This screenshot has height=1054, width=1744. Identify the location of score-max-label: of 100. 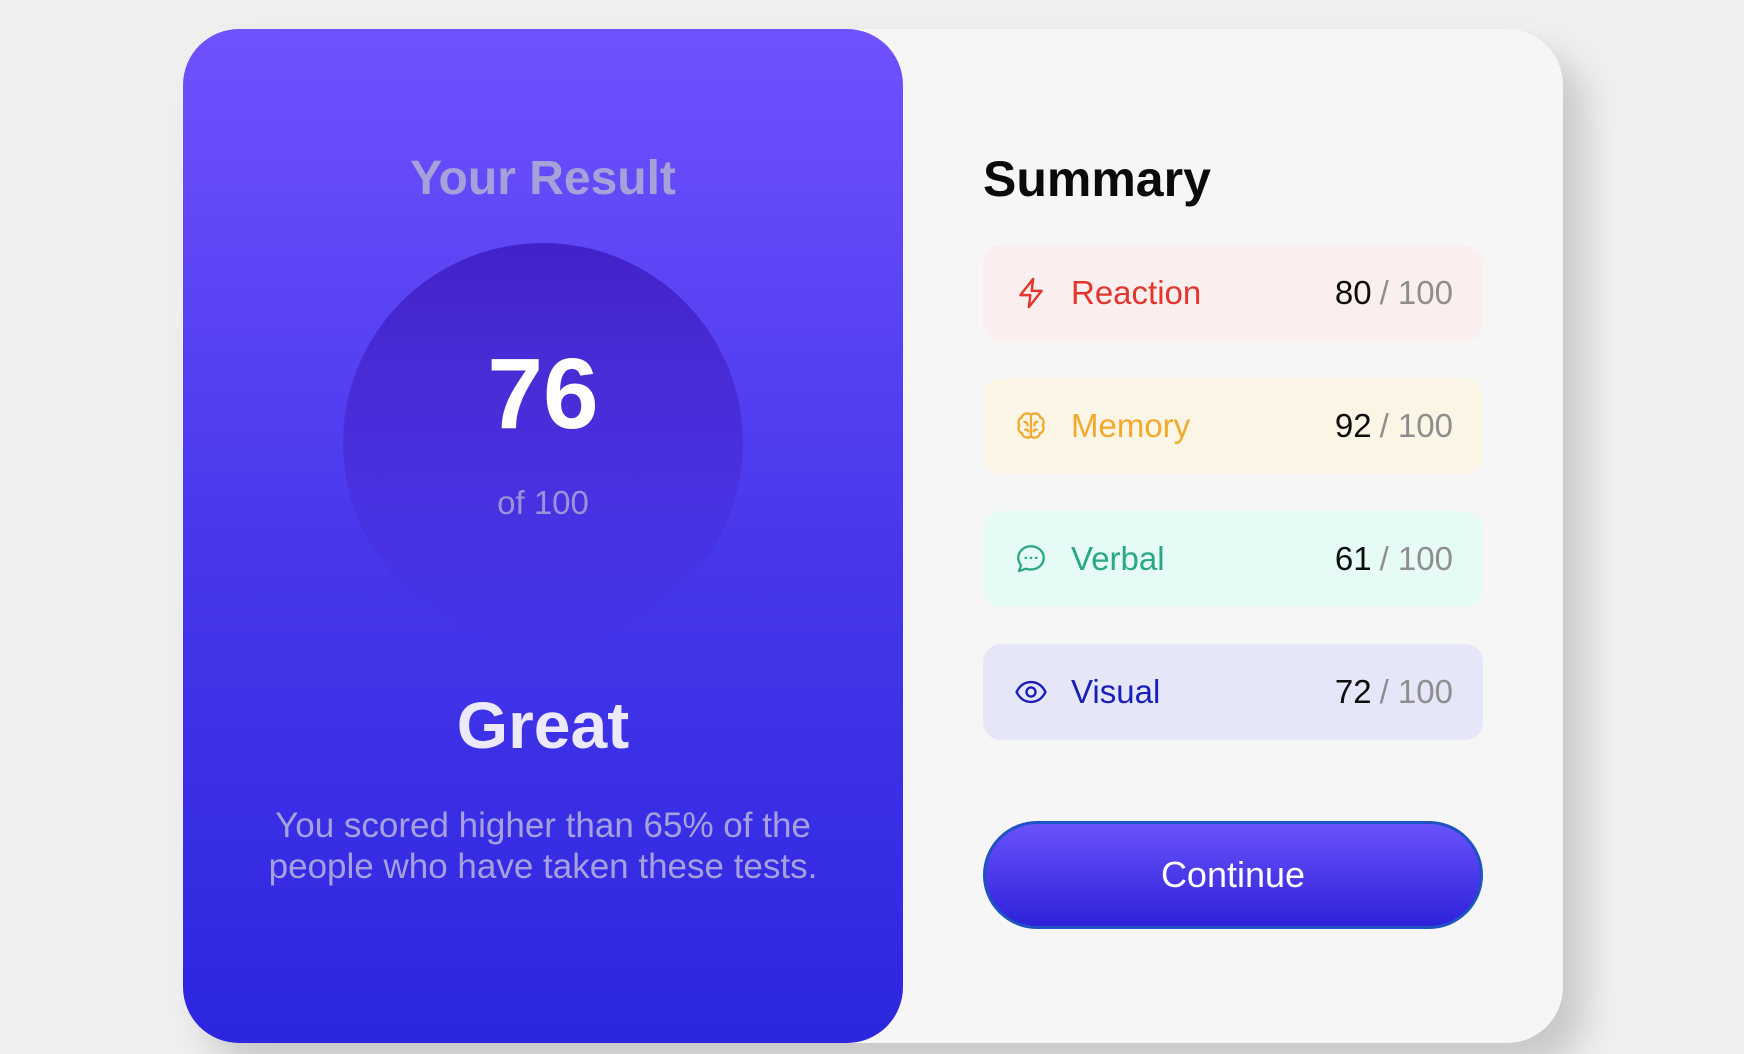
(543, 502).